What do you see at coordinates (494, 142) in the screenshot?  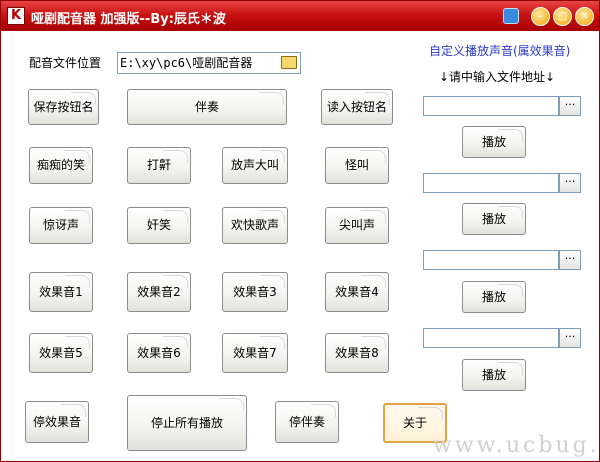 I see `play-button-1: 播放` at bounding box center [494, 142].